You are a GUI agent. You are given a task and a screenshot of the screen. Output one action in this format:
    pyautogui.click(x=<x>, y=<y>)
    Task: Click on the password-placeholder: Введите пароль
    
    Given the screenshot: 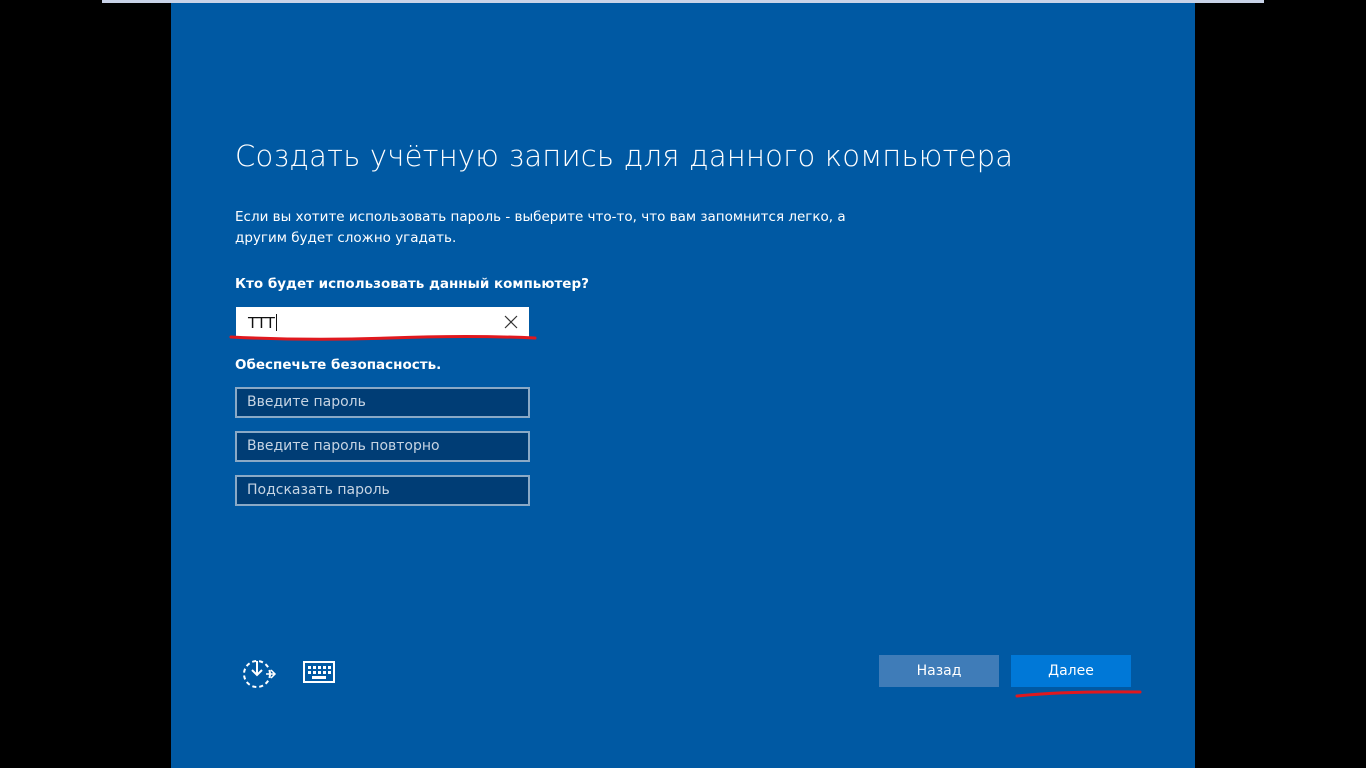 What is the action you would take?
    pyautogui.click(x=306, y=402)
    